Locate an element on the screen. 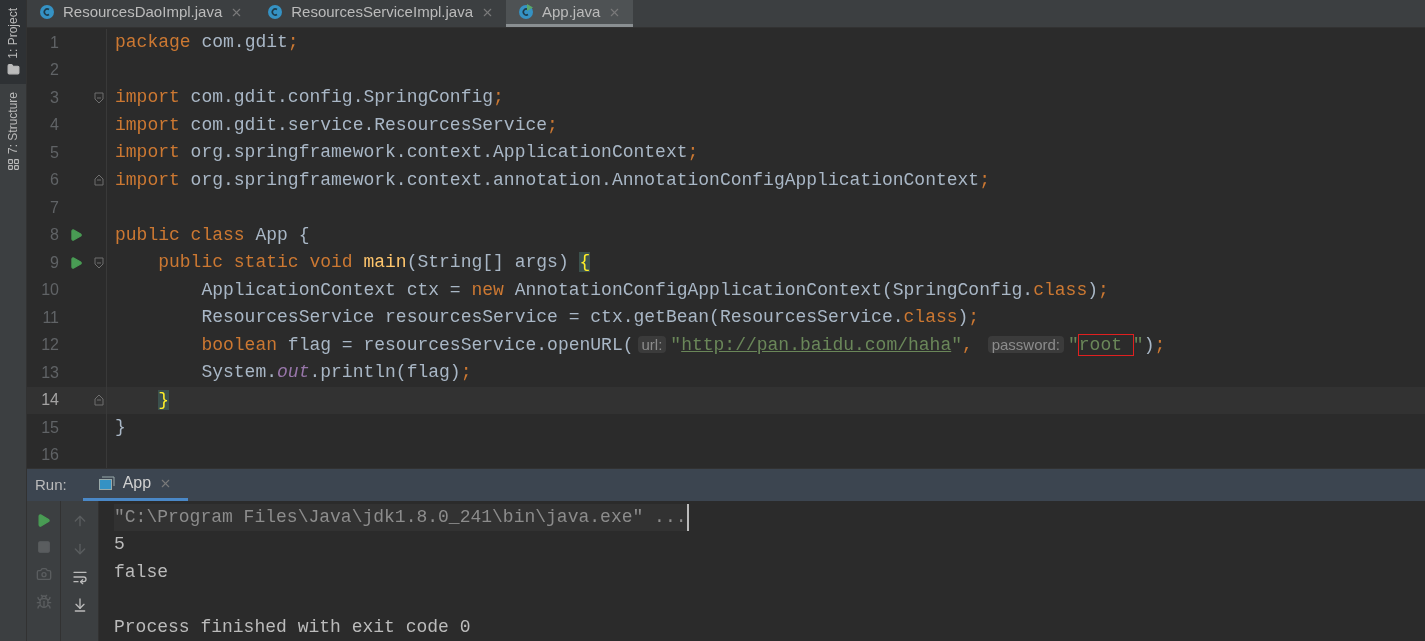  line-number: 12 is located at coordinates (49, 345).